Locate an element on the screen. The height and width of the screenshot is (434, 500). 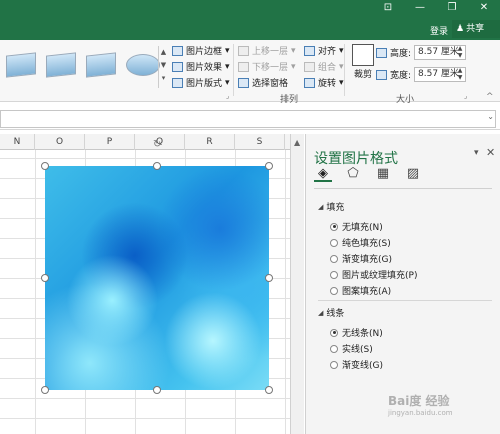
line-section-header: ◢ 线条 is located at coordinates (331, 313).